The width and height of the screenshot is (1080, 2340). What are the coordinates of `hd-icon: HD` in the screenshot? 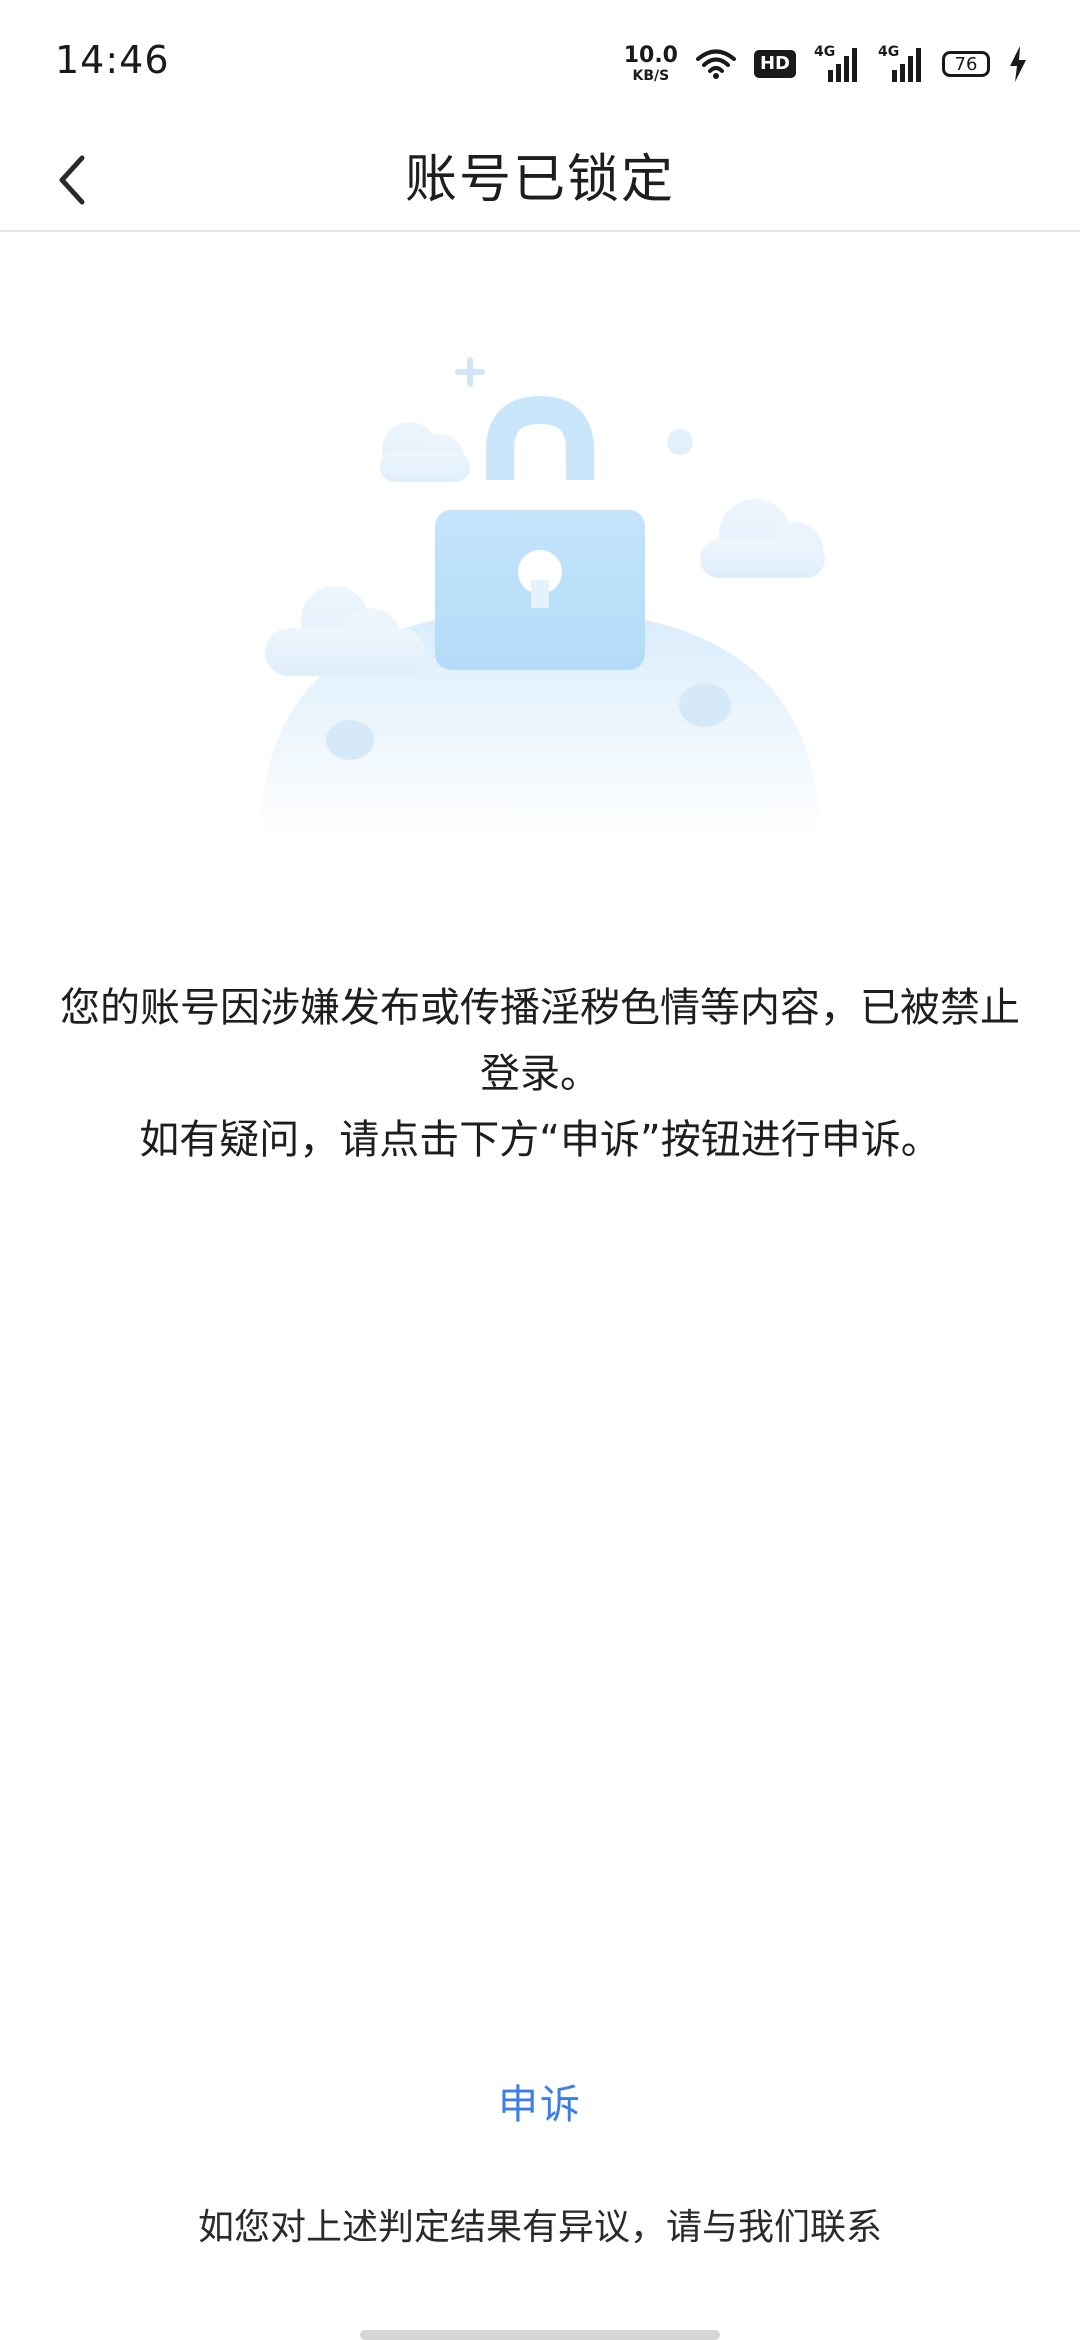 It's located at (774, 64).